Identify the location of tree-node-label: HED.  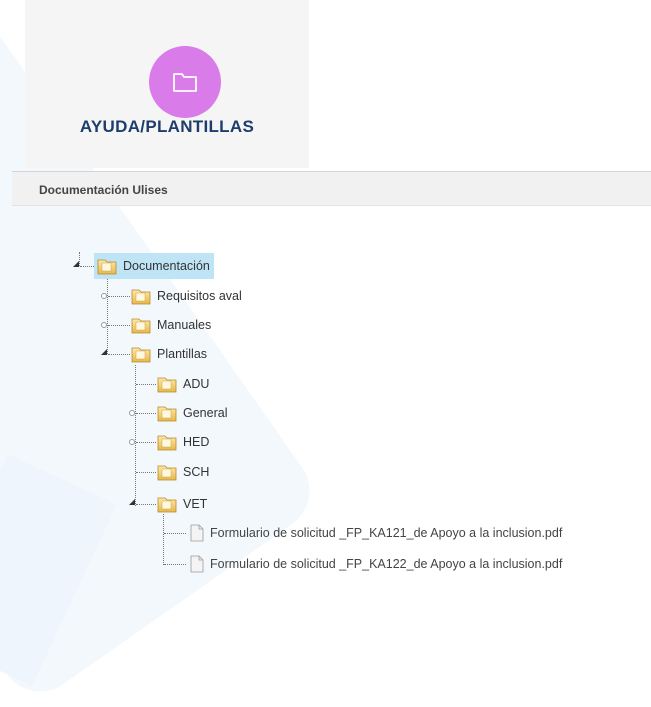
(196, 442).